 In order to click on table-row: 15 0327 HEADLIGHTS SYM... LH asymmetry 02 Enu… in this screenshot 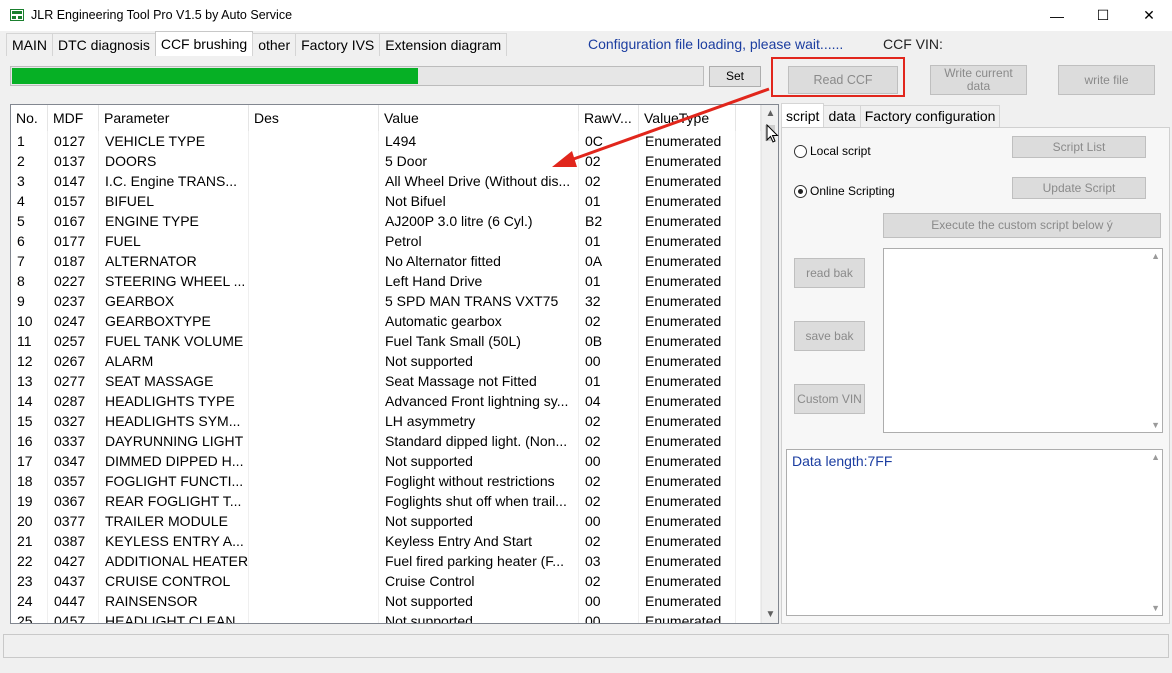, I will do `click(386, 421)`.